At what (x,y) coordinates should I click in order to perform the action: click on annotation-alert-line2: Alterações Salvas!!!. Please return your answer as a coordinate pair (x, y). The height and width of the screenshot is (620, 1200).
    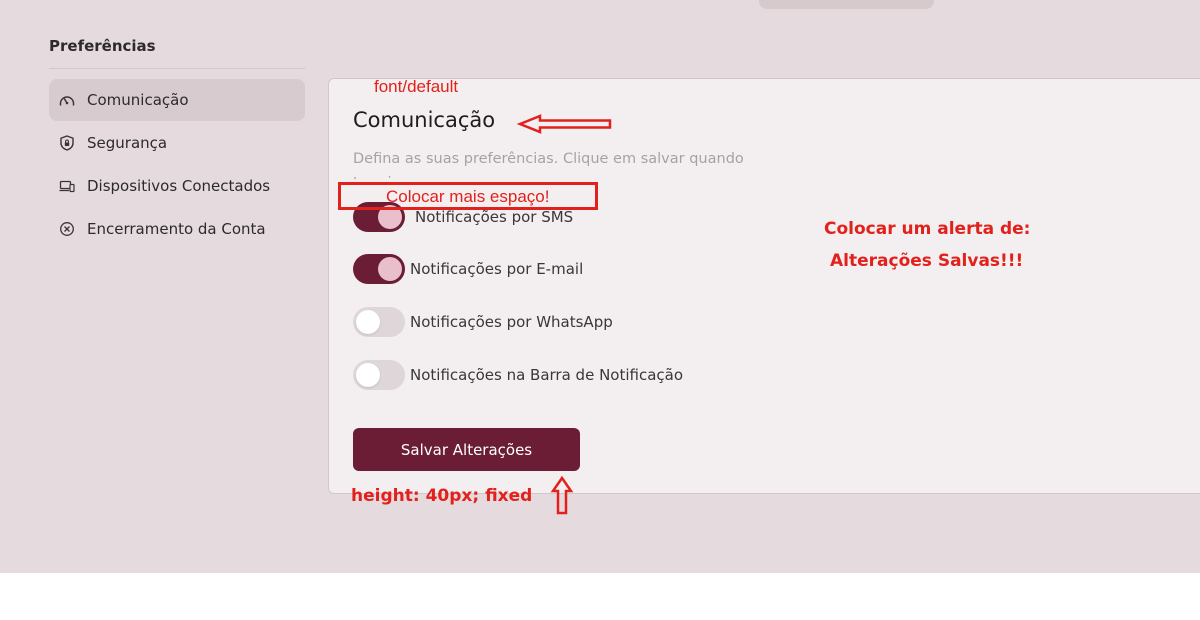
    Looking at the image, I should click on (927, 261).